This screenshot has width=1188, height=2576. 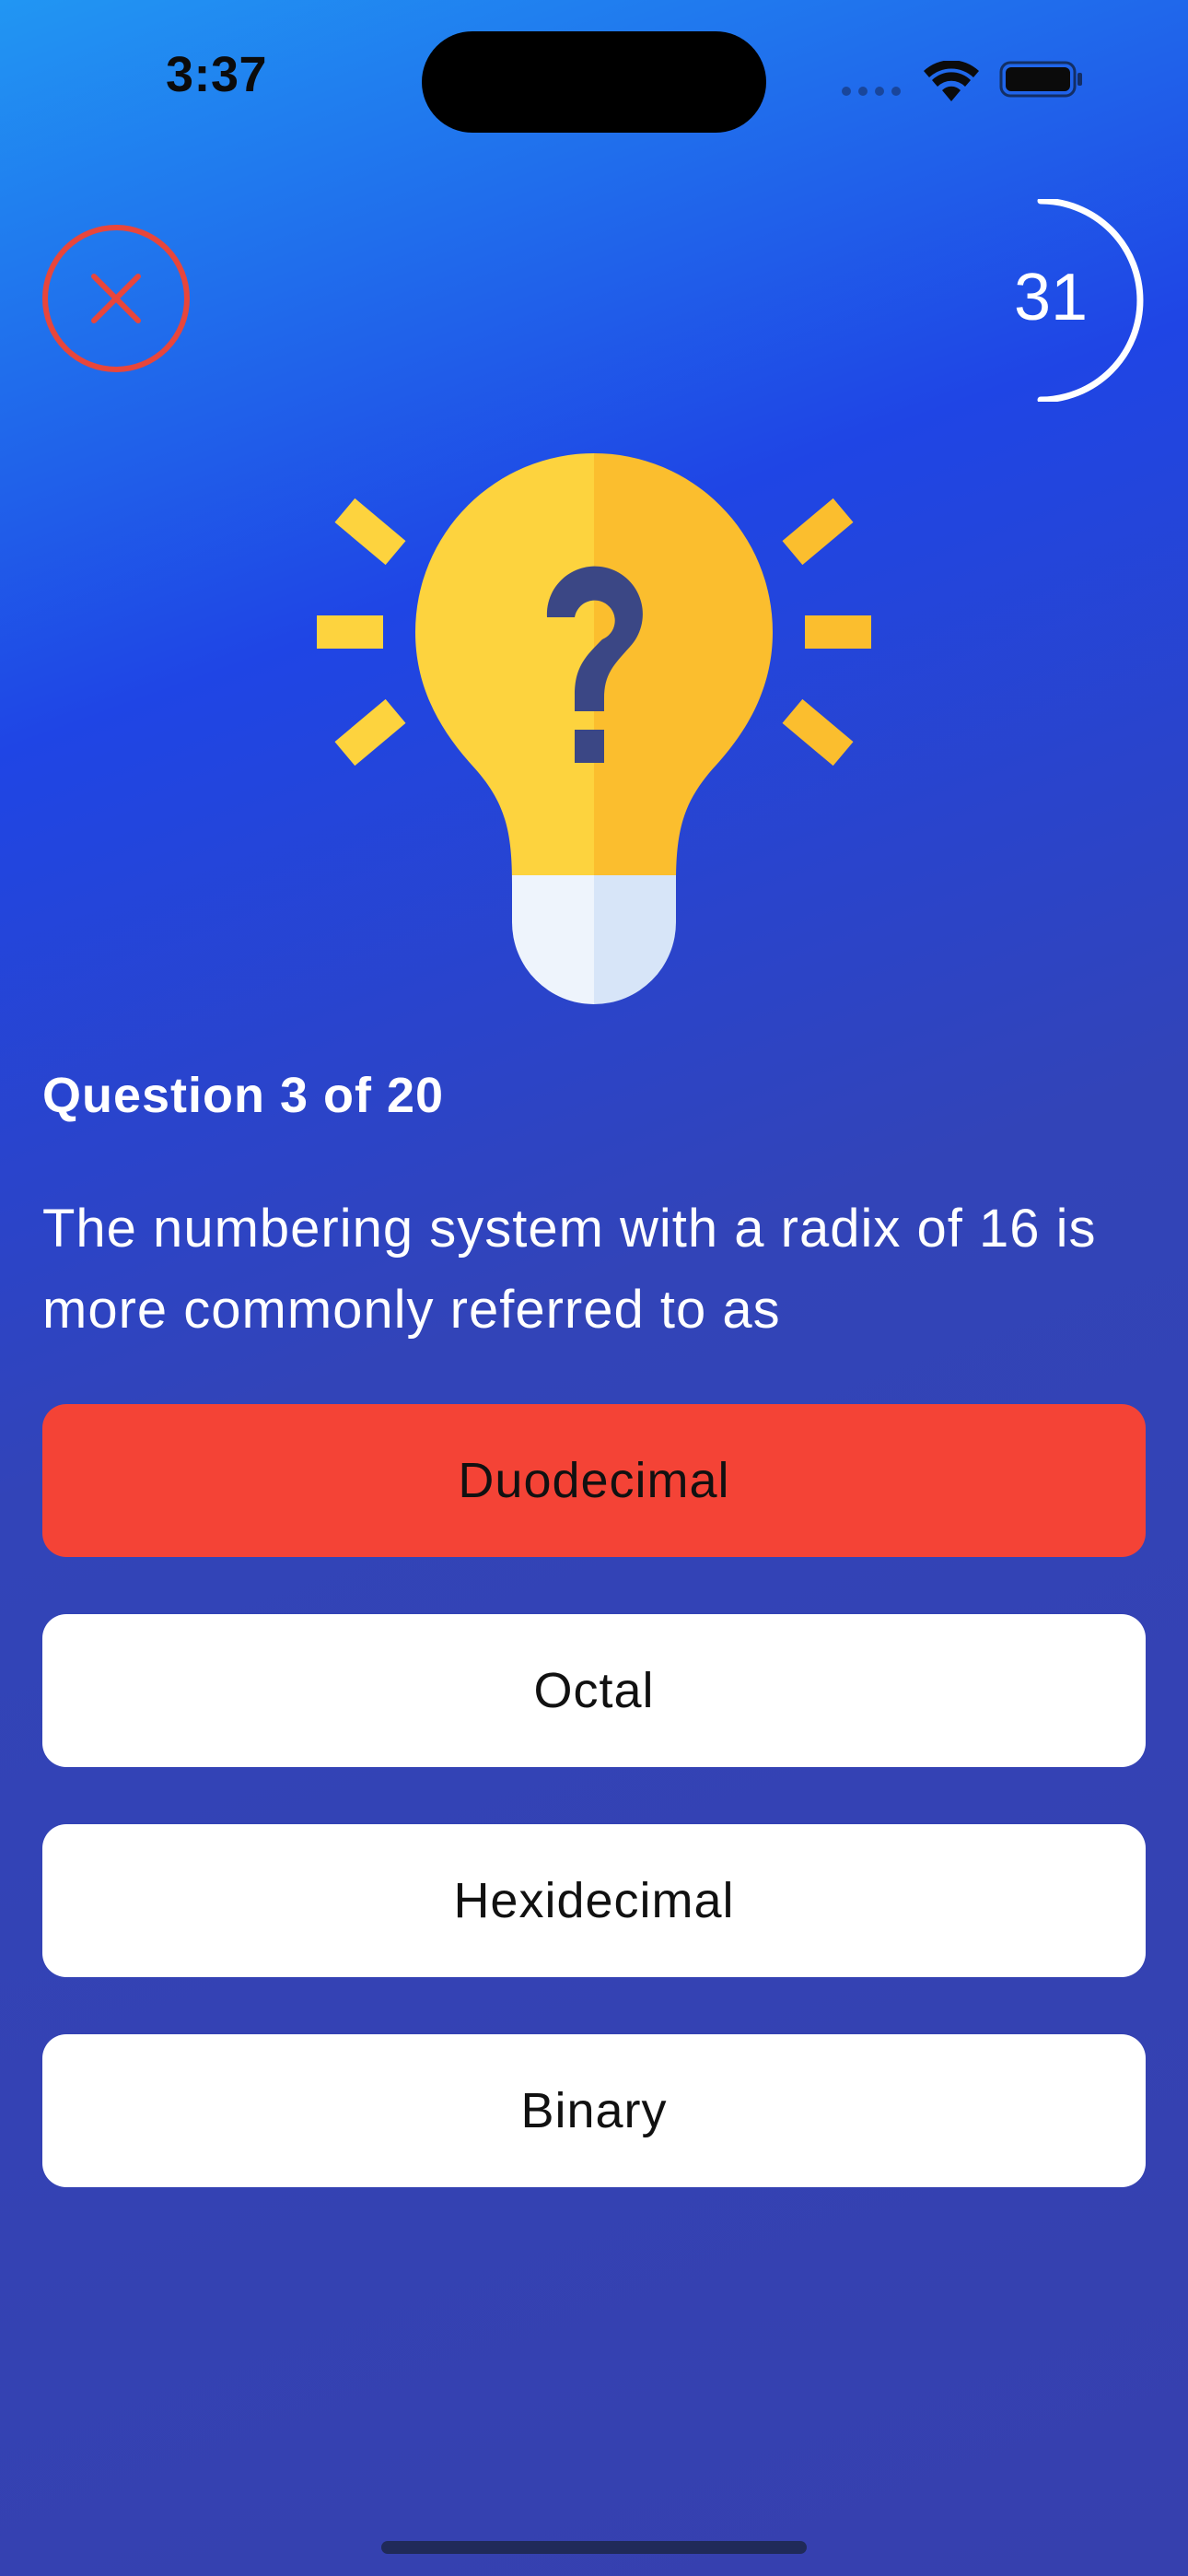 I want to click on question-counter: Question 3 of 20, so click(x=243, y=1095).